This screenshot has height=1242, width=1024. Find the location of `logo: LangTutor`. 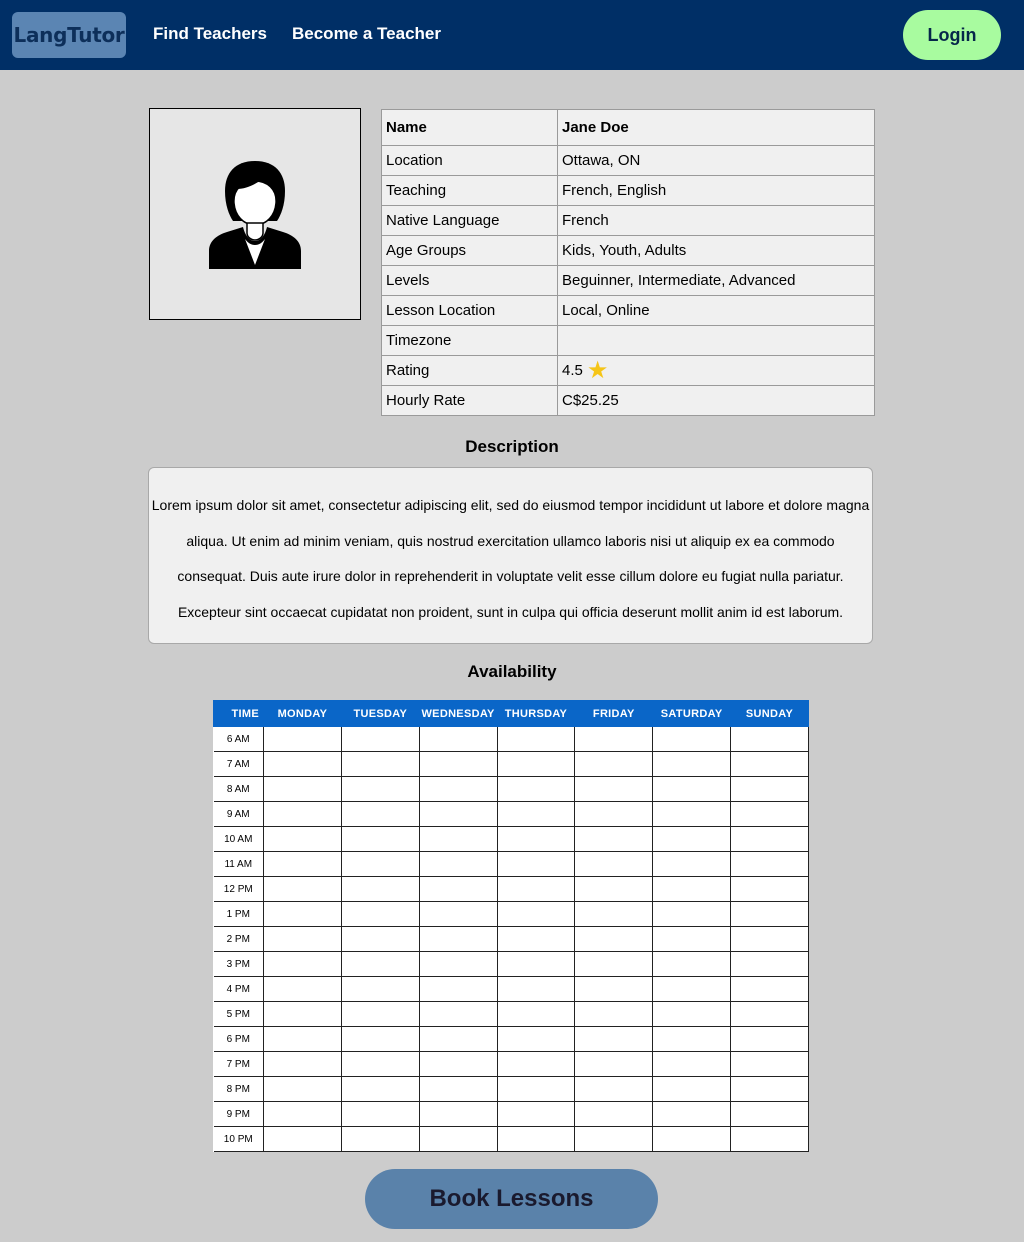

logo: LangTutor is located at coordinates (69, 35).